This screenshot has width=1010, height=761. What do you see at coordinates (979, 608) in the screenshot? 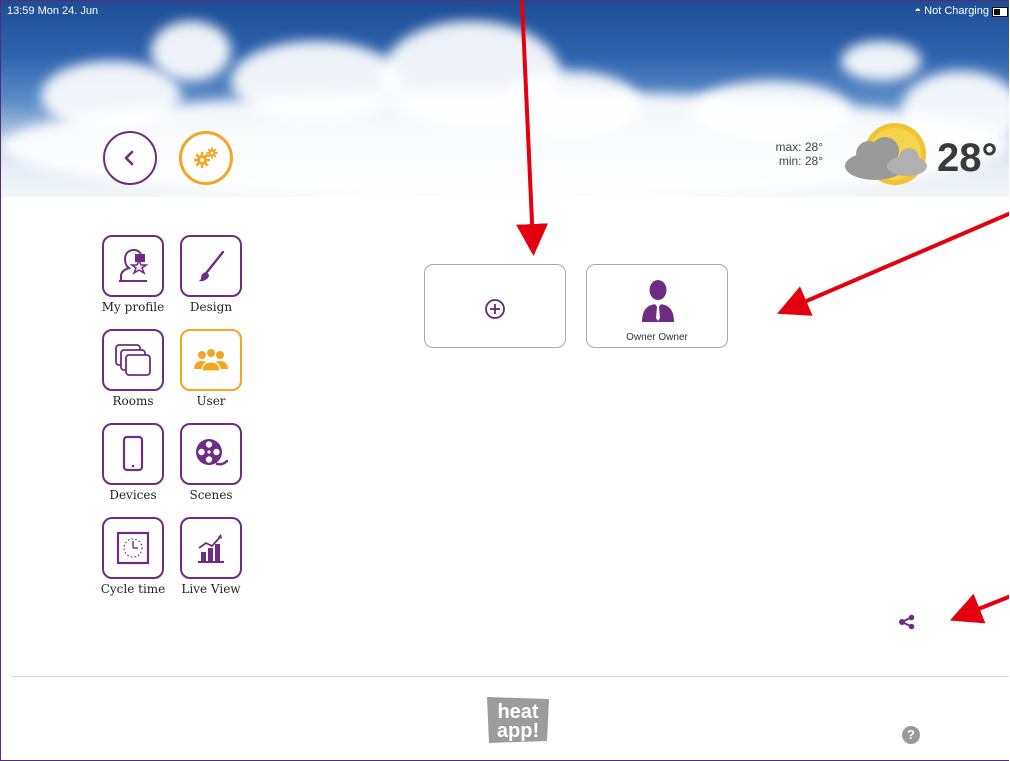
I see `annotation-arrow-share` at bounding box center [979, 608].